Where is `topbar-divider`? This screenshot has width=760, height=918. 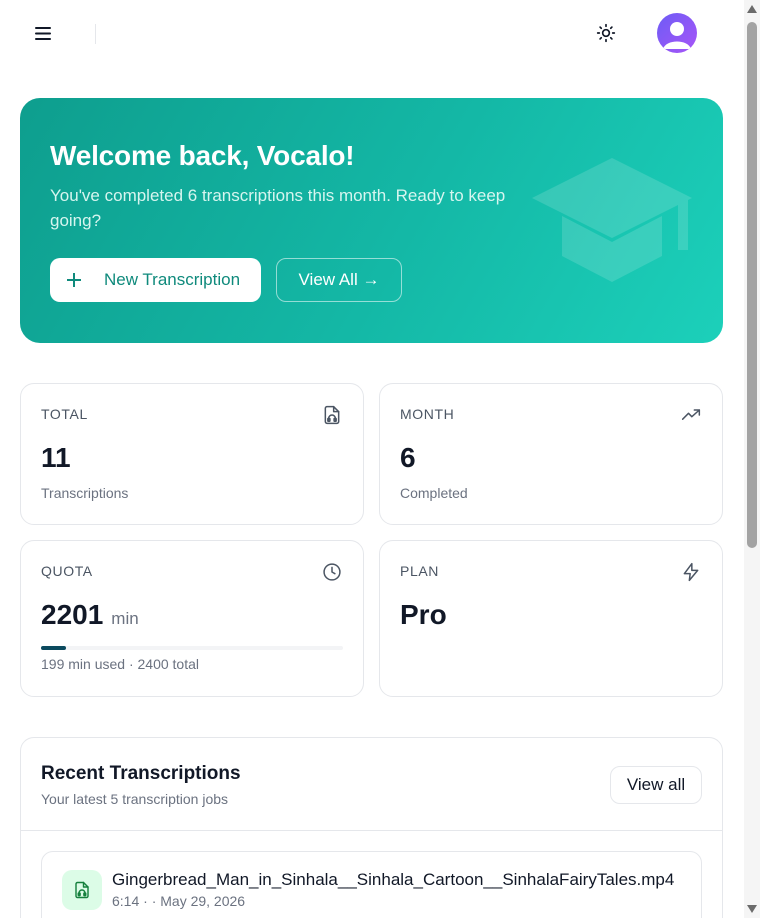
topbar-divider is located at coordinates (95, 34).